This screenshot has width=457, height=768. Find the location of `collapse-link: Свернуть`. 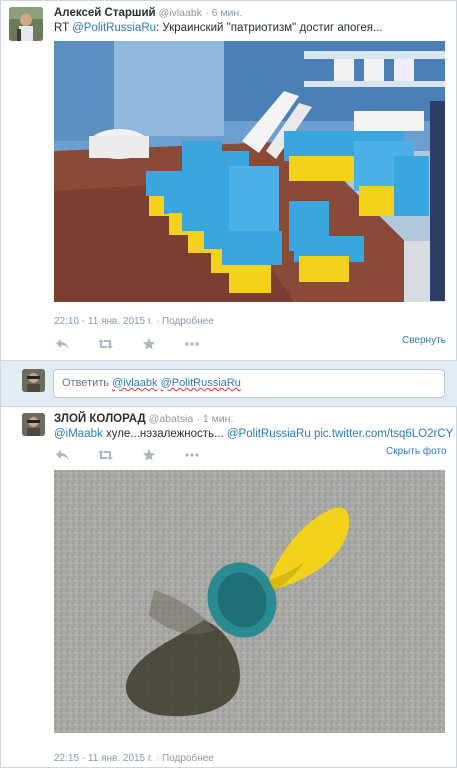

collapse-link: Свернуть is located at coordinates (424, 340).